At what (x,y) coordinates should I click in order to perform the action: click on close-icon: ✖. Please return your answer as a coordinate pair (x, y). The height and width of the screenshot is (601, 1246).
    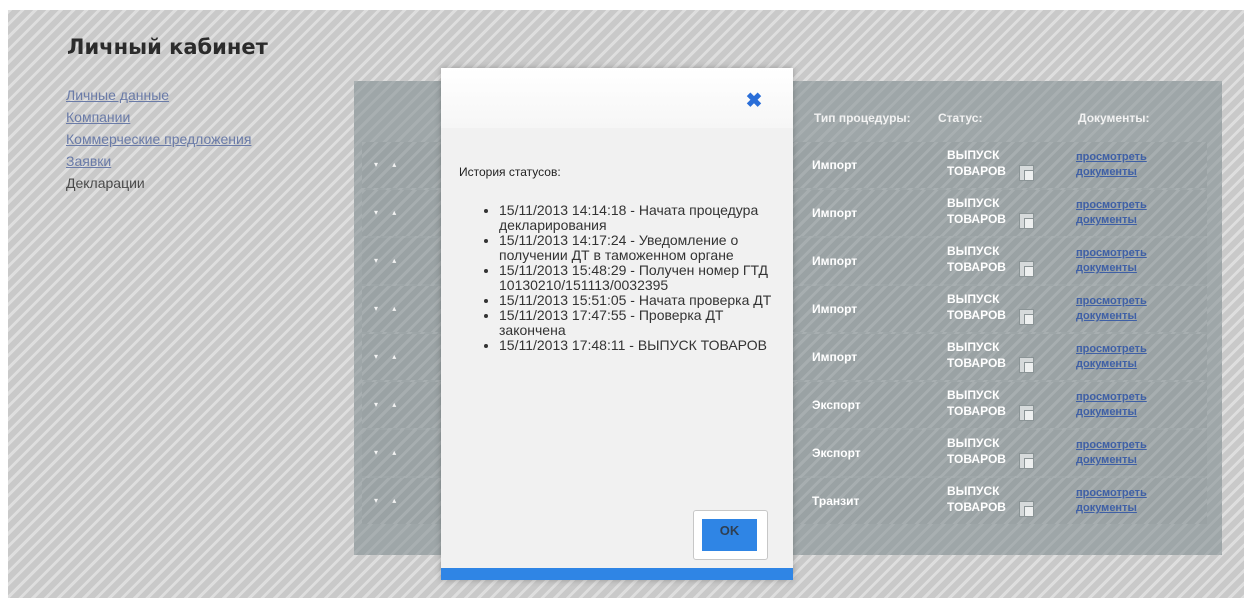
    Looking at the image, I should click on (754, 101).